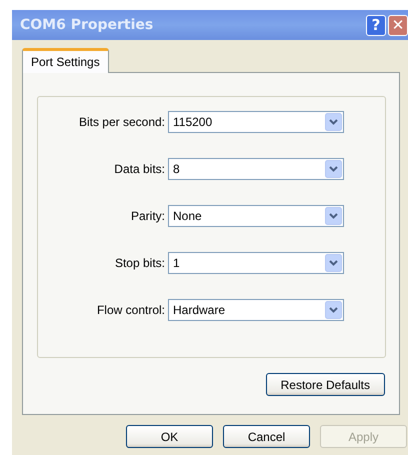 This screenshot has height=455, width=408. What do you see at coordinates (65, 60) in the screenshot?
I see `tab: Port Settings` at bounding box center [65, 60].